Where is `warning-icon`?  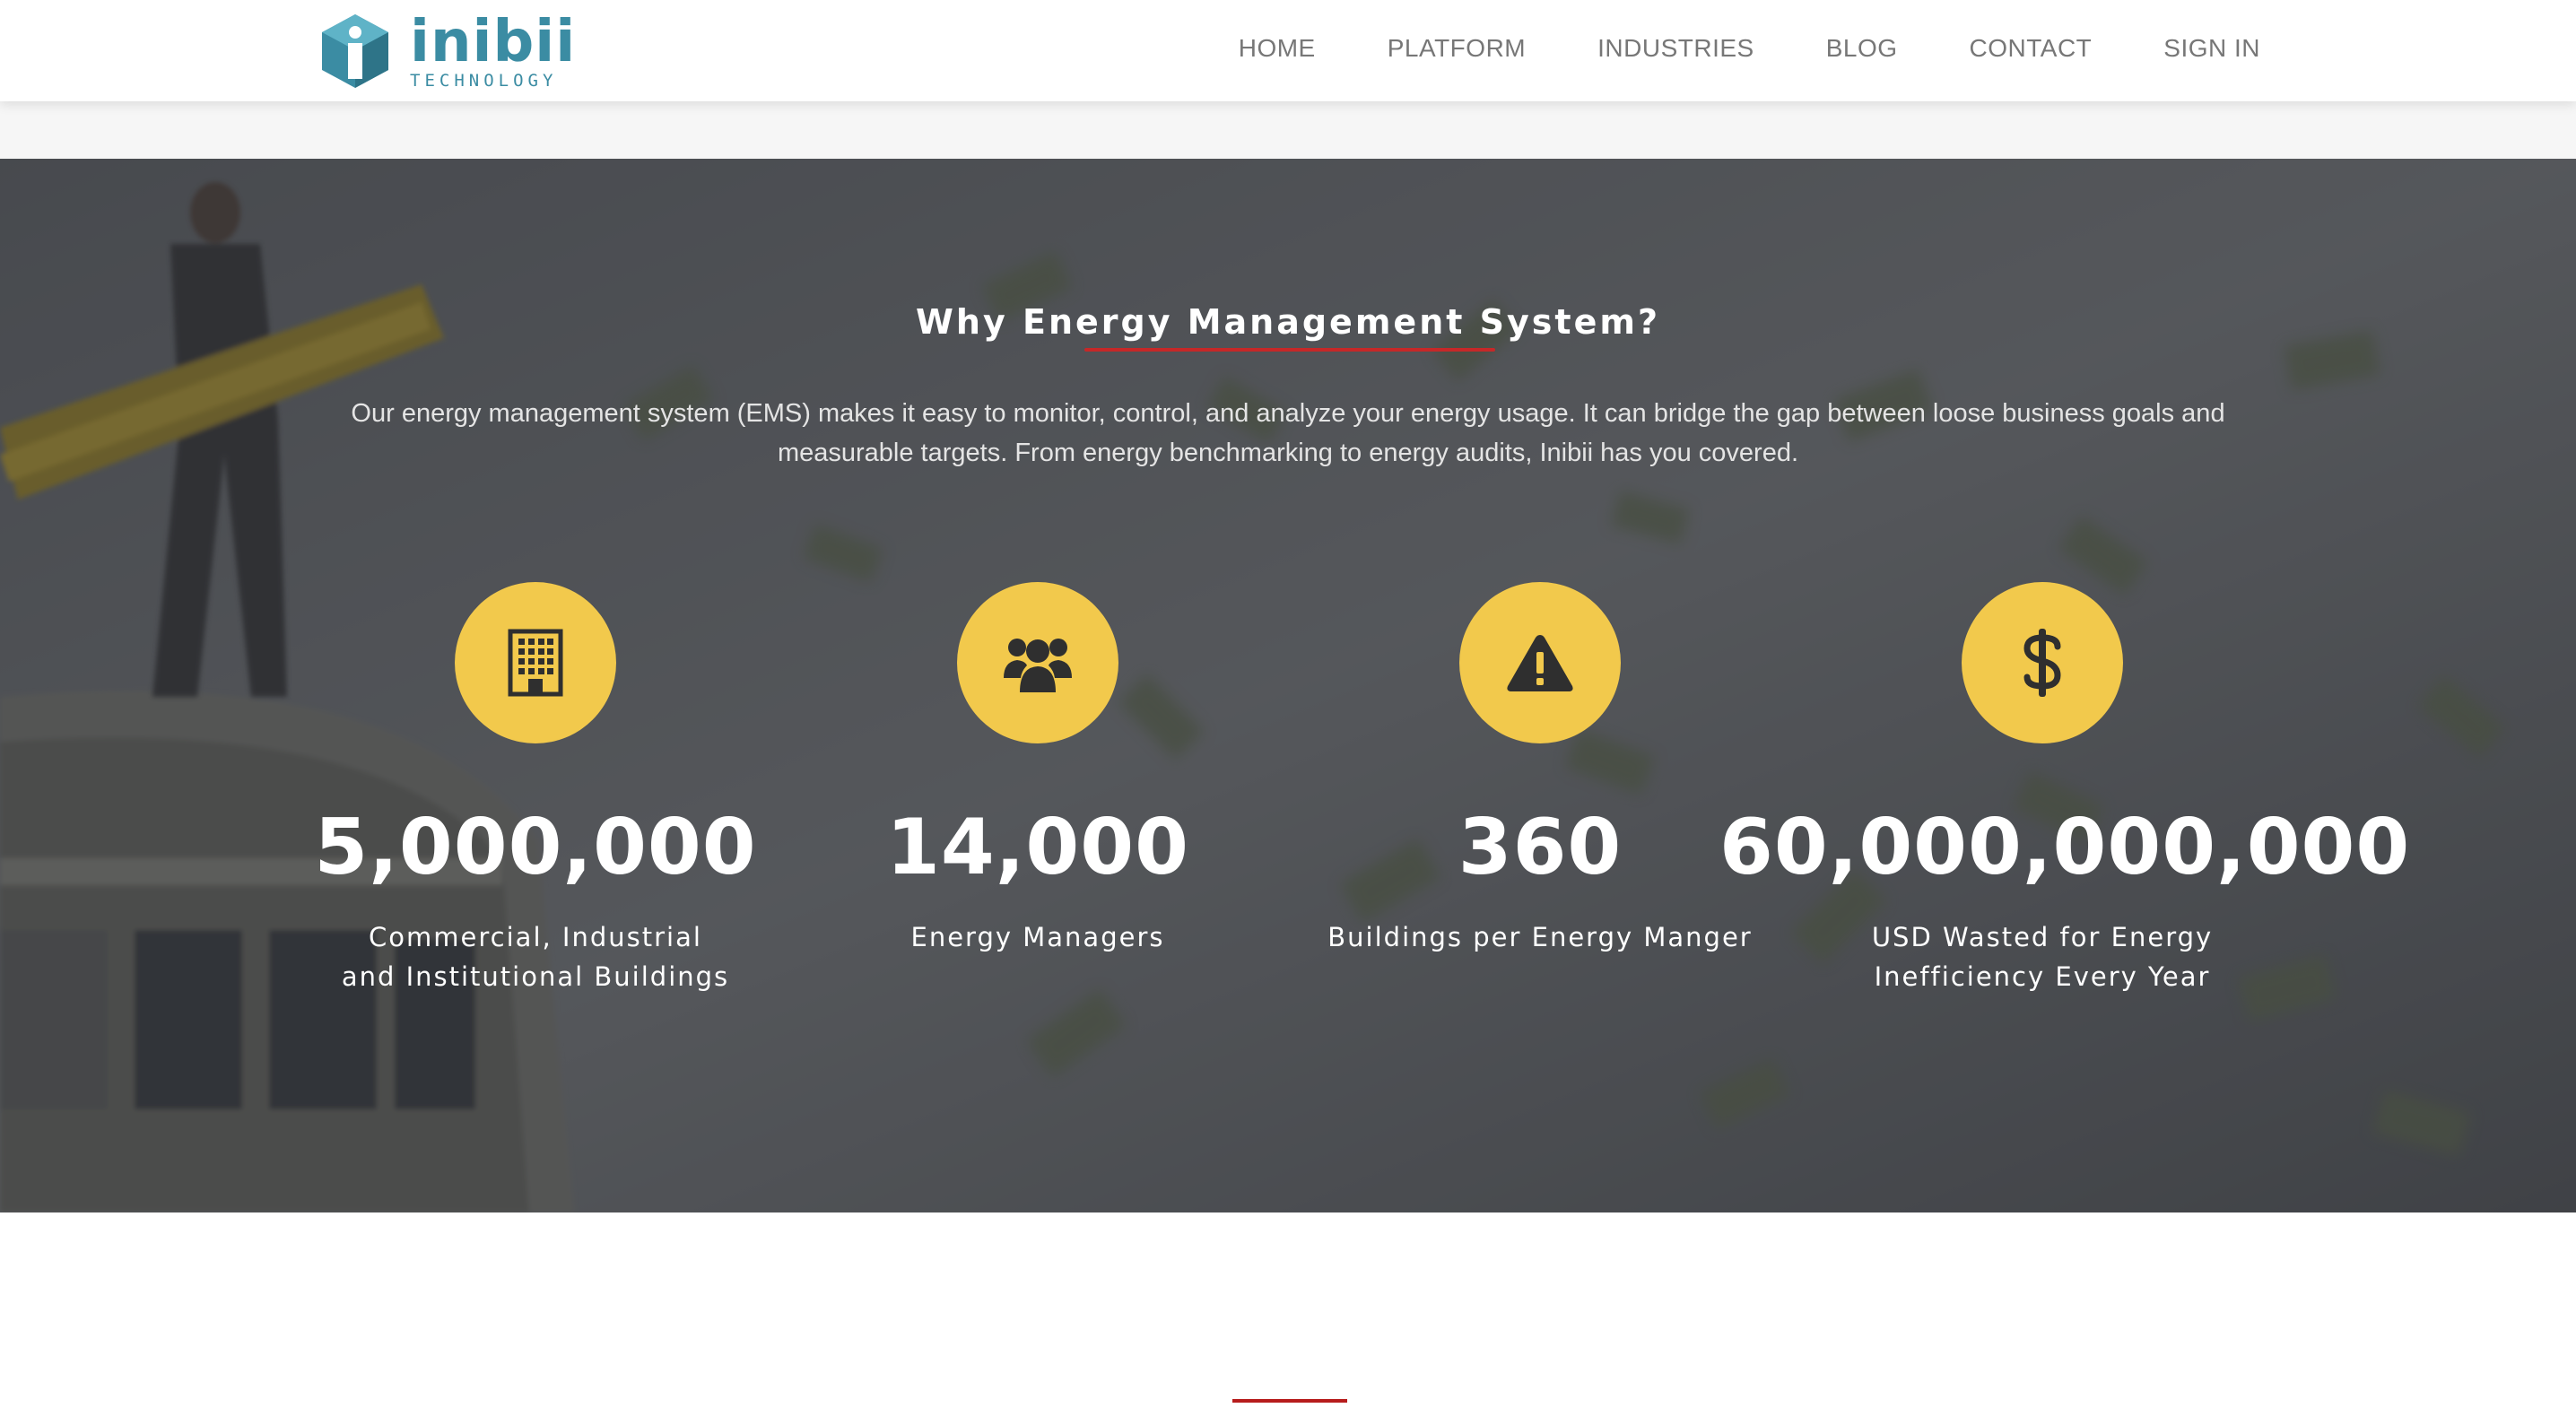
warning-icon is located at coordinates (1540, 663).